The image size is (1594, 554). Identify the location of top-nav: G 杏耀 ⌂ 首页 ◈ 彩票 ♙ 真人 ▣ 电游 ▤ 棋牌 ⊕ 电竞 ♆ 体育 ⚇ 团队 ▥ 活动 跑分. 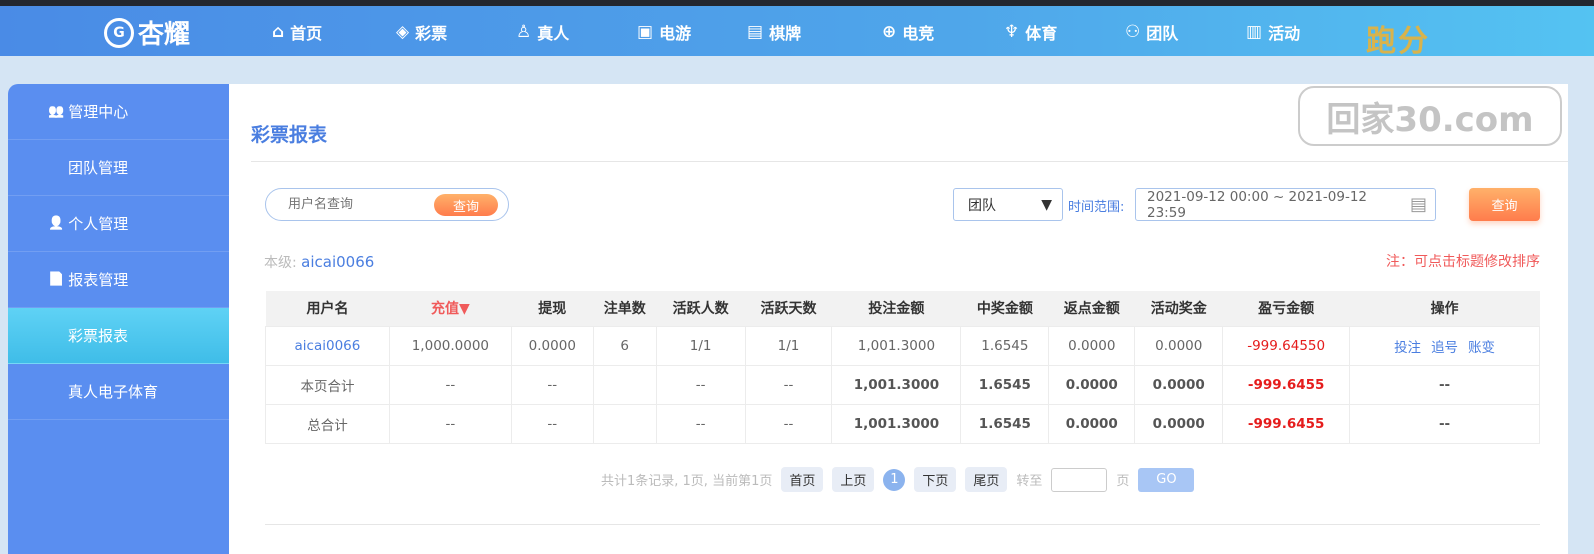
(797, 32).